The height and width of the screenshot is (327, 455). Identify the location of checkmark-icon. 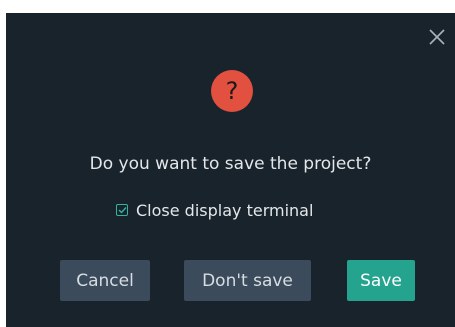
(122, 210).